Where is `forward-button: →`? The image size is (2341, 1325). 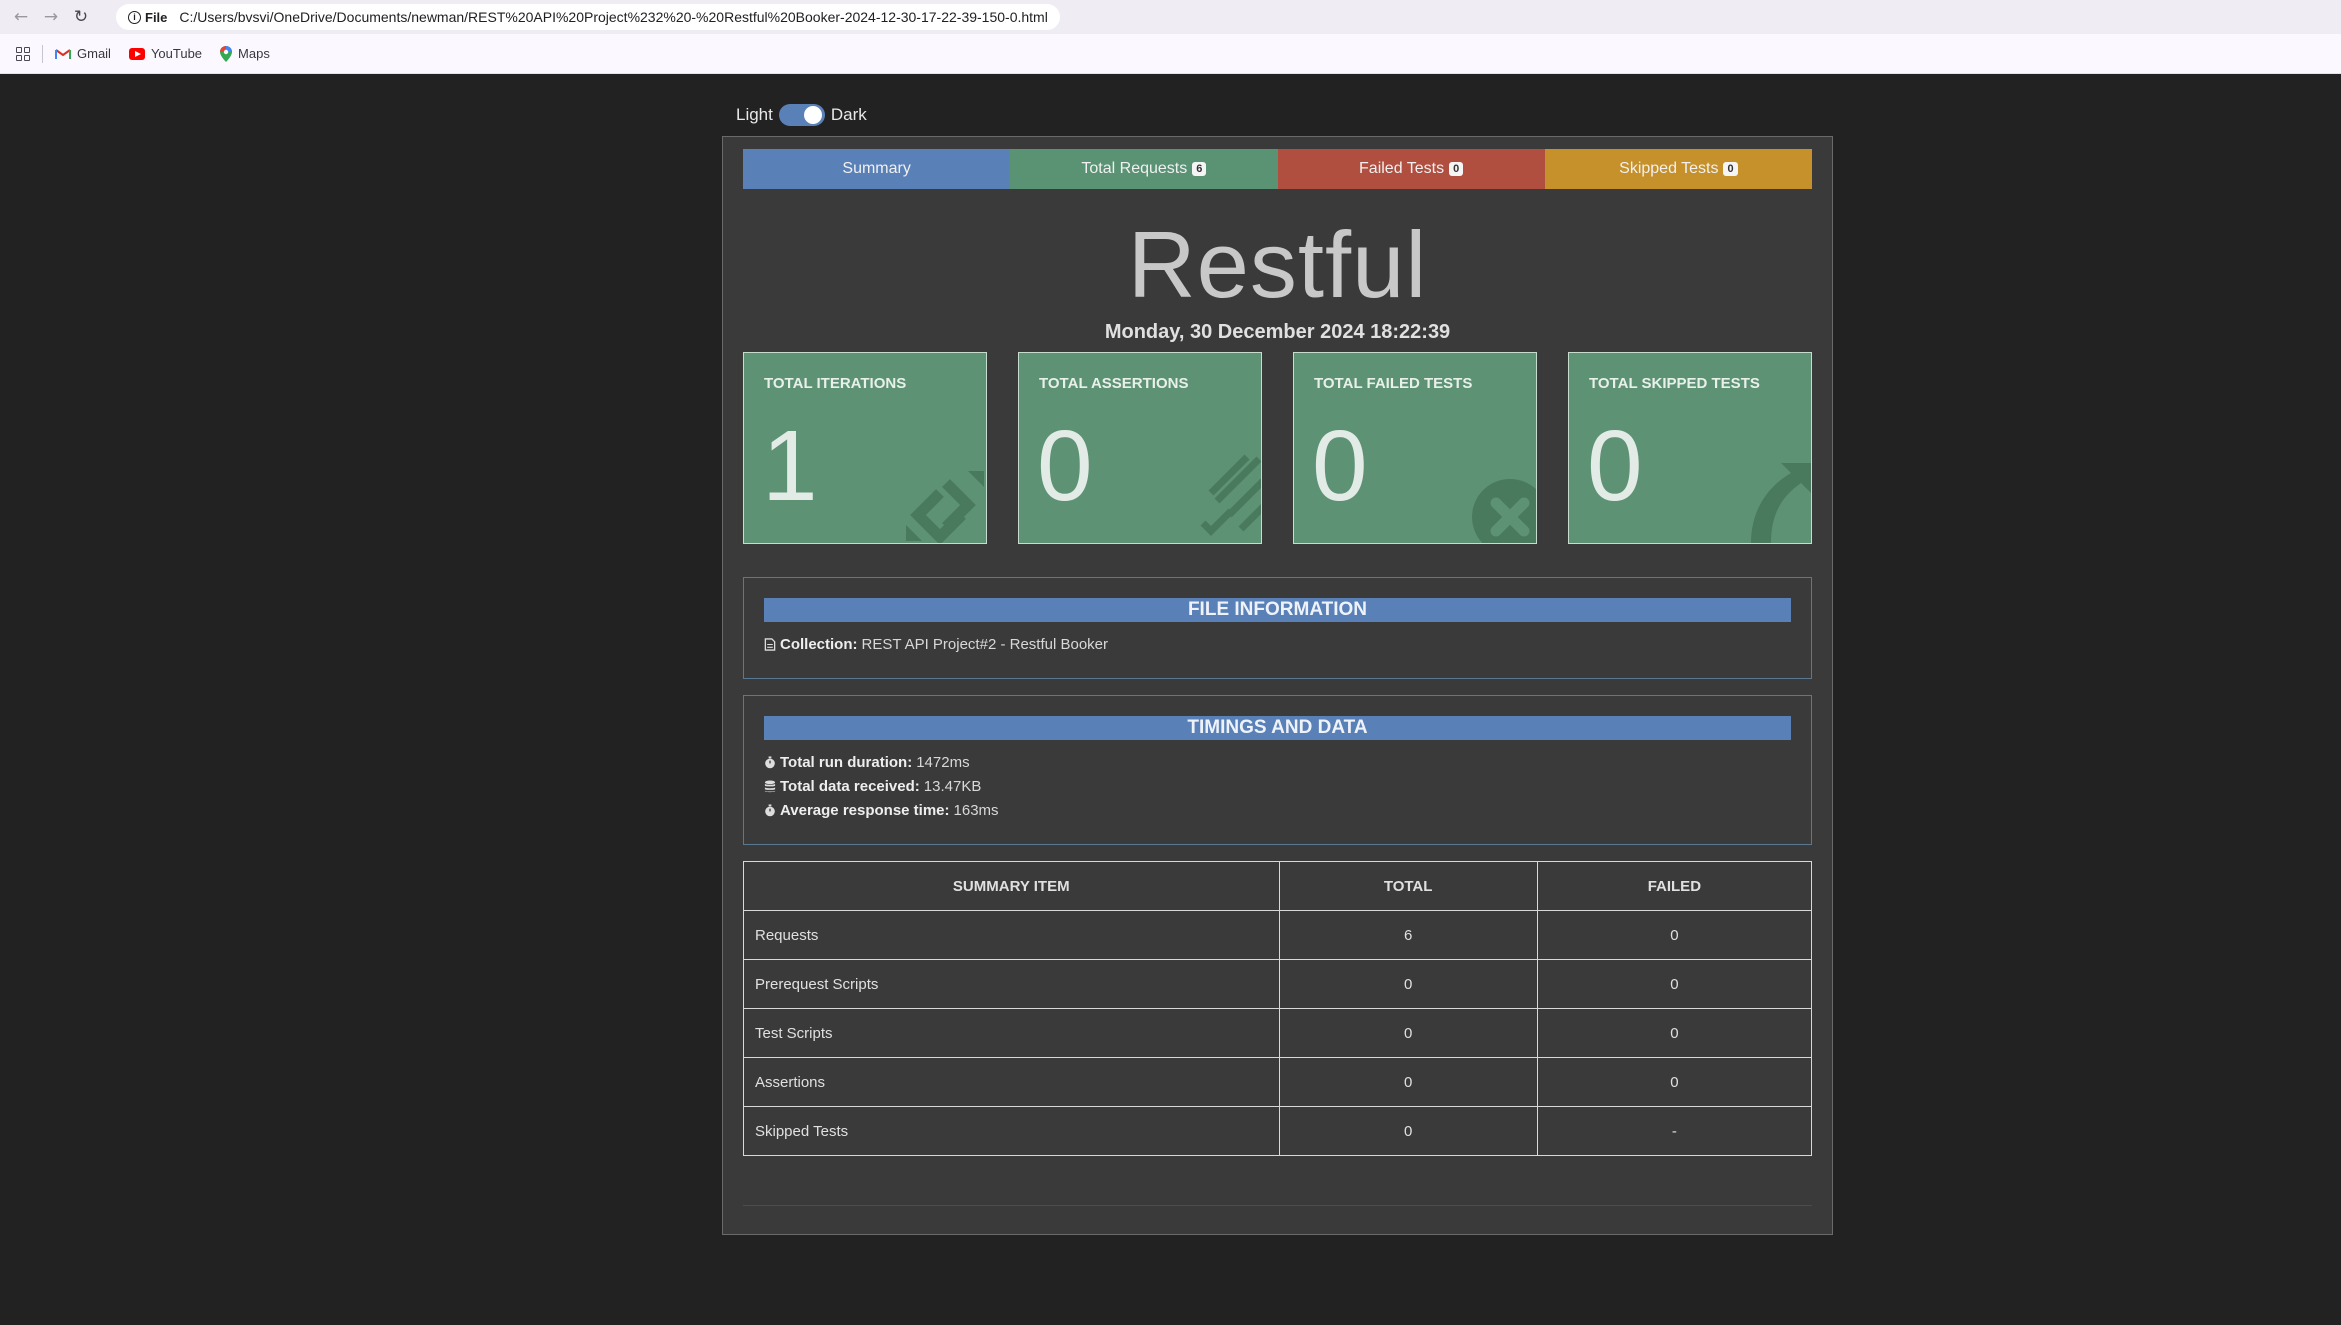
forward-button: → is located at coordinates (51, 17).